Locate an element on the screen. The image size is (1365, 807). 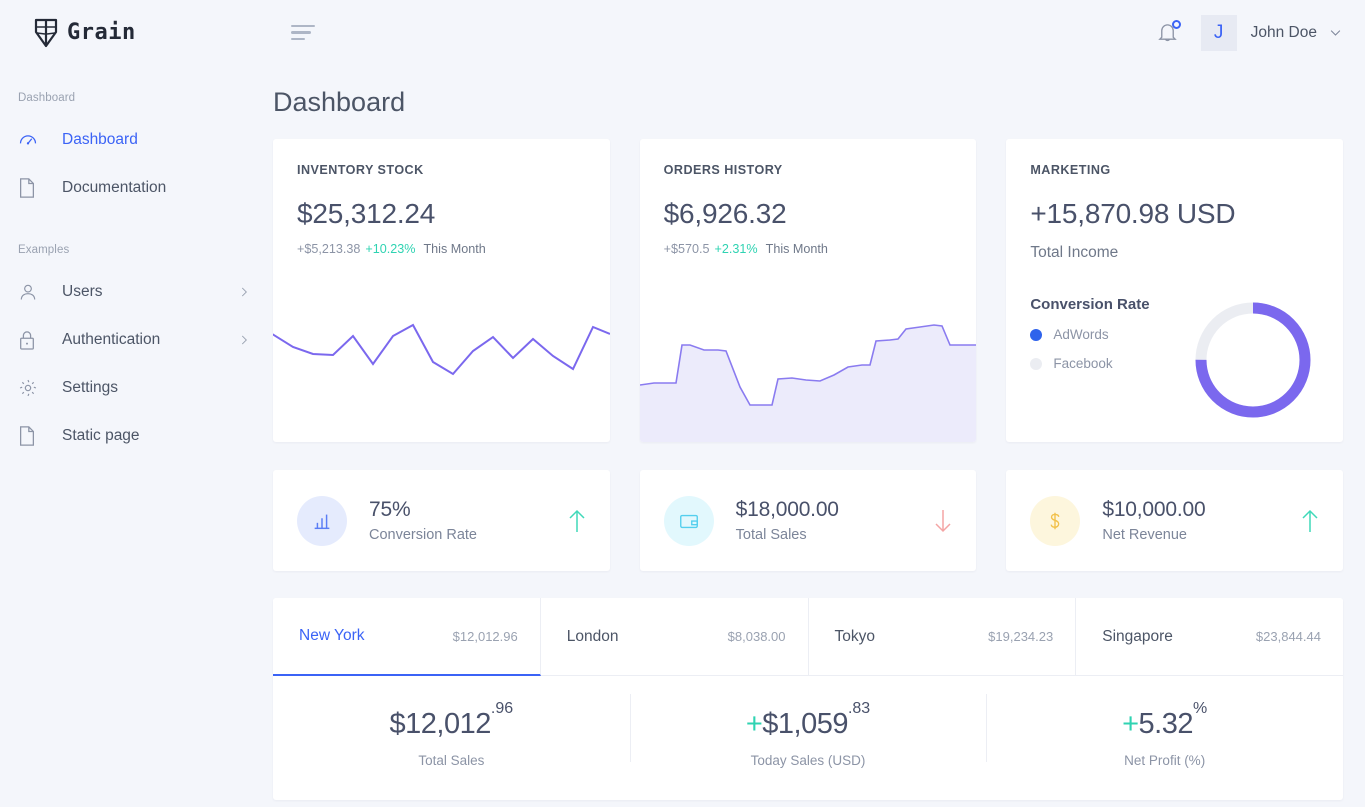
tab-value: $12,012.96 is located at coordinates (485, 636).